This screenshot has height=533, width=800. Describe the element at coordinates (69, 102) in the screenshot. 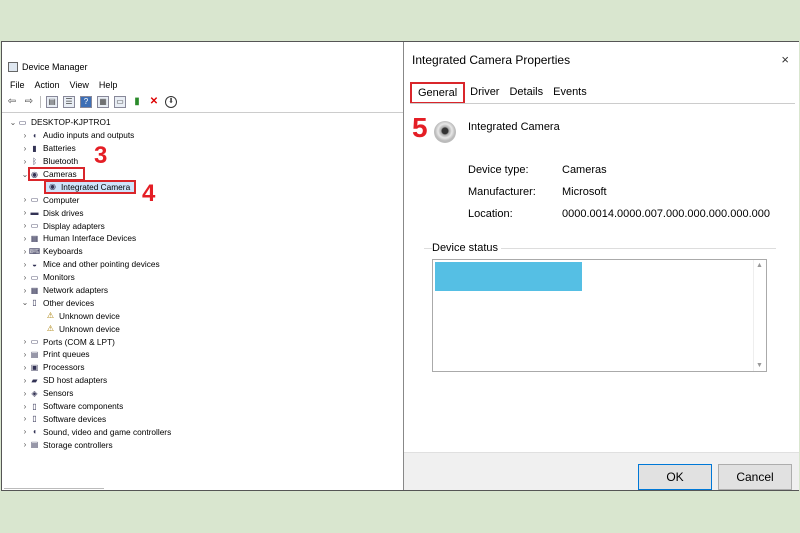

I see `list-icon: ☰` at that location.